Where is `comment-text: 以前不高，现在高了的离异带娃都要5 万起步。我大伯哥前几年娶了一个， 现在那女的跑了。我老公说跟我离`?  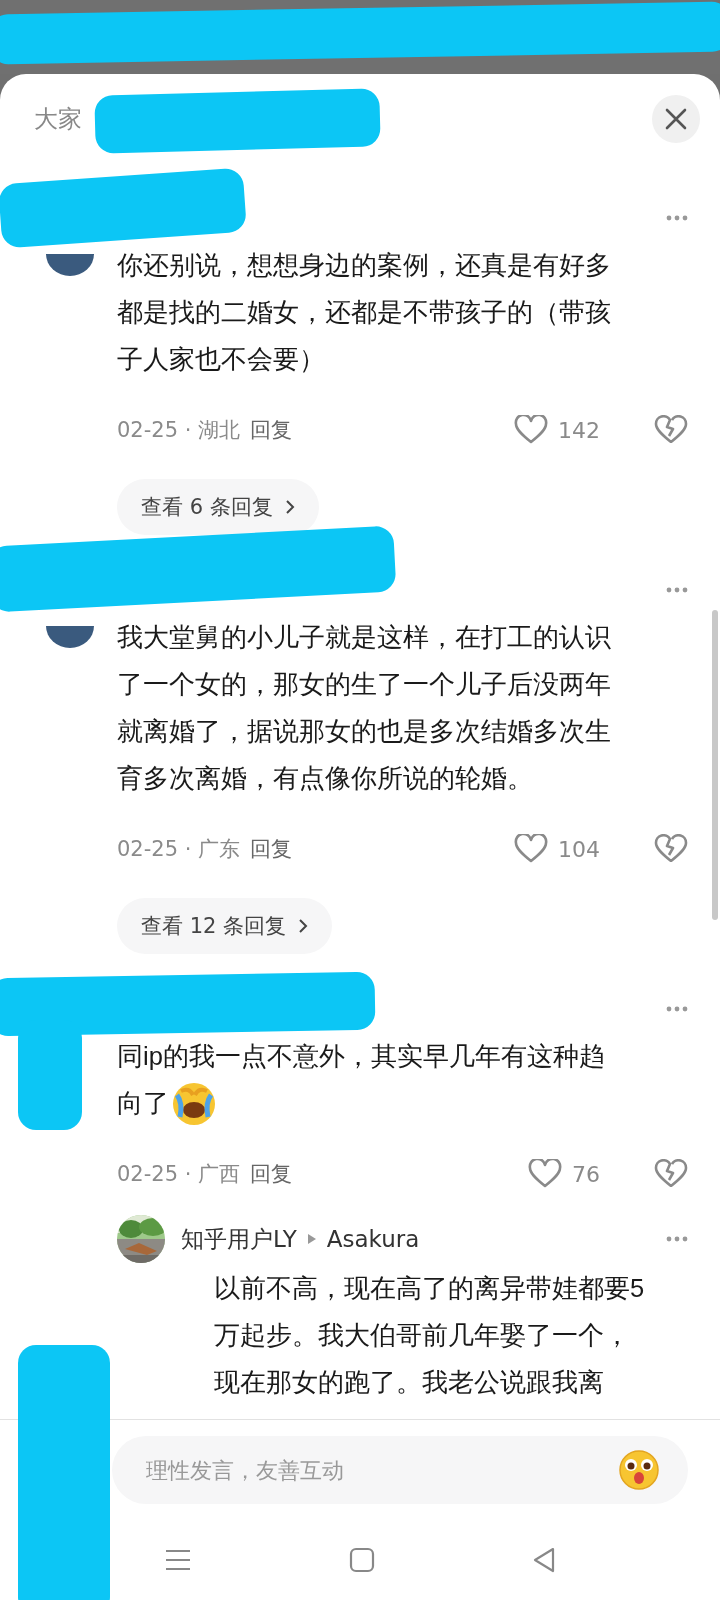
comment-text: 以前不高，现在高了的离异带娃都要5 万起步。我大伯哥前几年娶了一个， 现在那女的跑了。我老公说跟我离 is located at coordinates (430, 1335).